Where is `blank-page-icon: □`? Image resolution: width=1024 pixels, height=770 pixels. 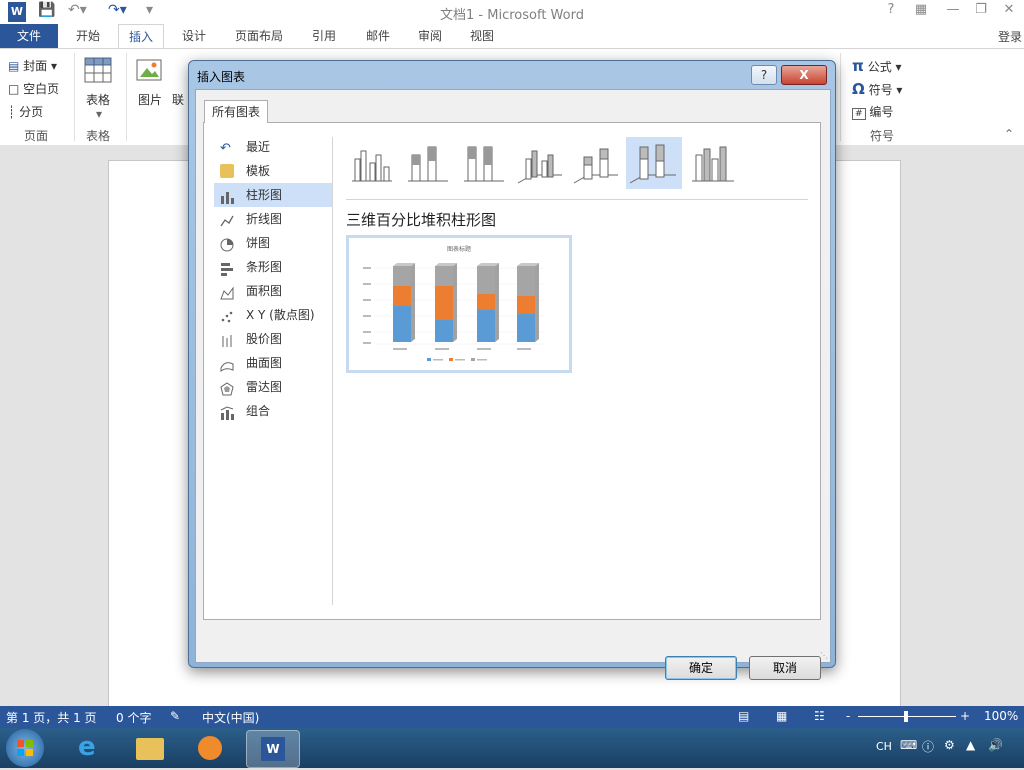 blank-page-icon: □ is located at coordinates (14, 89).